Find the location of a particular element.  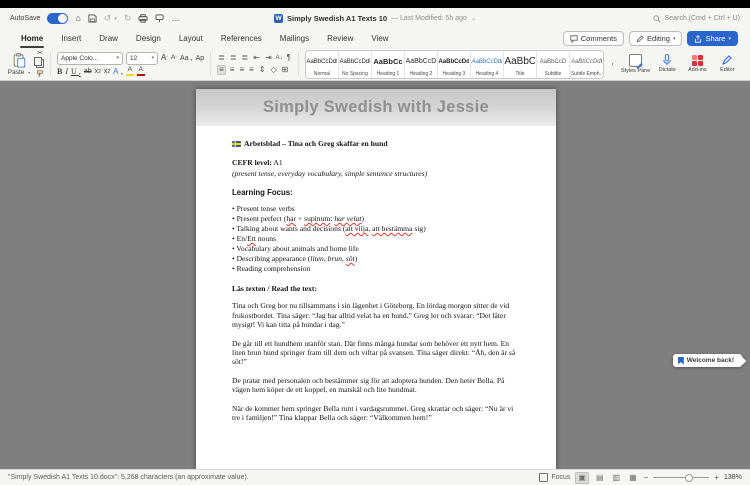

redo-icon: ↻ is located at coordinates (128, 18).